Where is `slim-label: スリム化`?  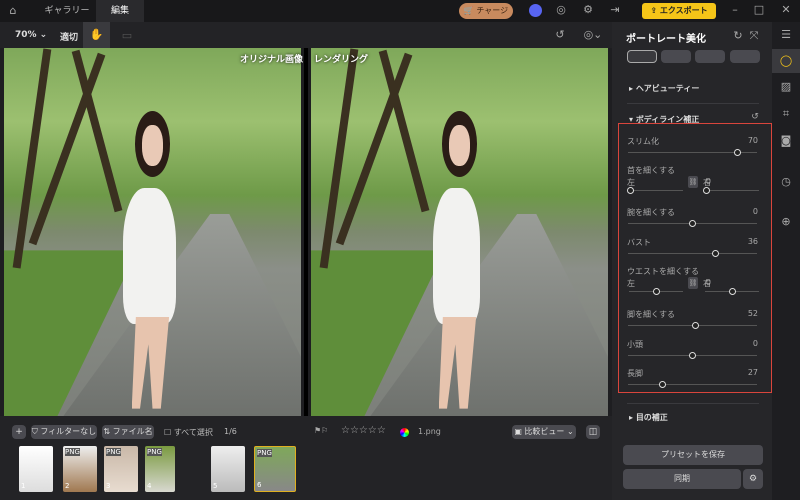 slim-label: スリム化 is located at coordinates (643, 141).